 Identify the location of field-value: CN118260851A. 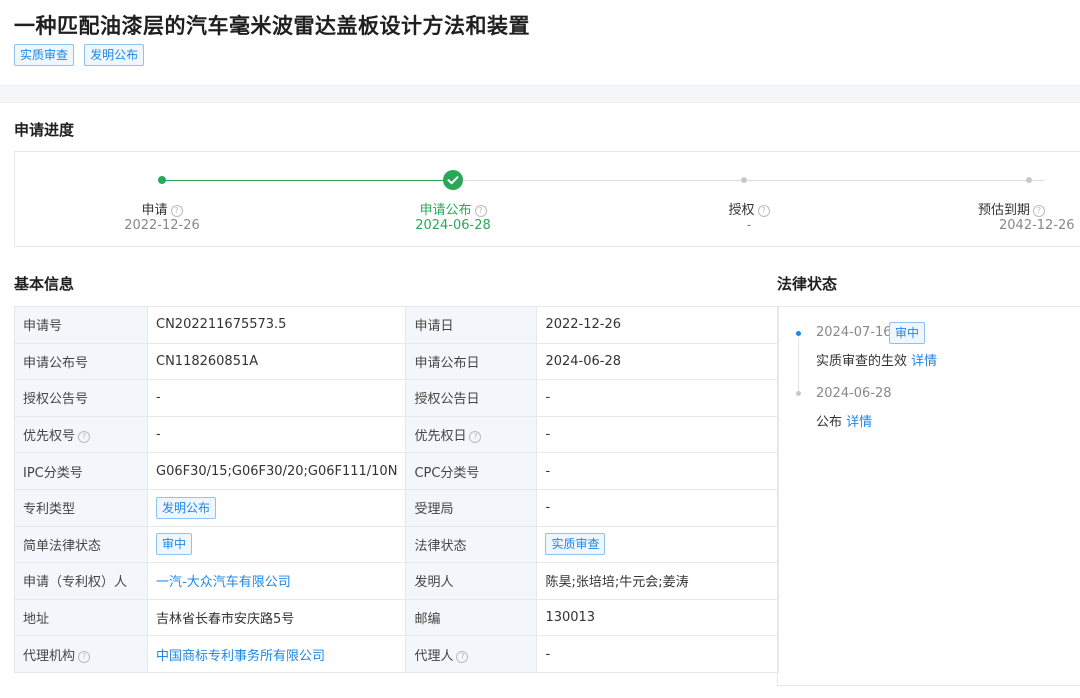
(276, 361).